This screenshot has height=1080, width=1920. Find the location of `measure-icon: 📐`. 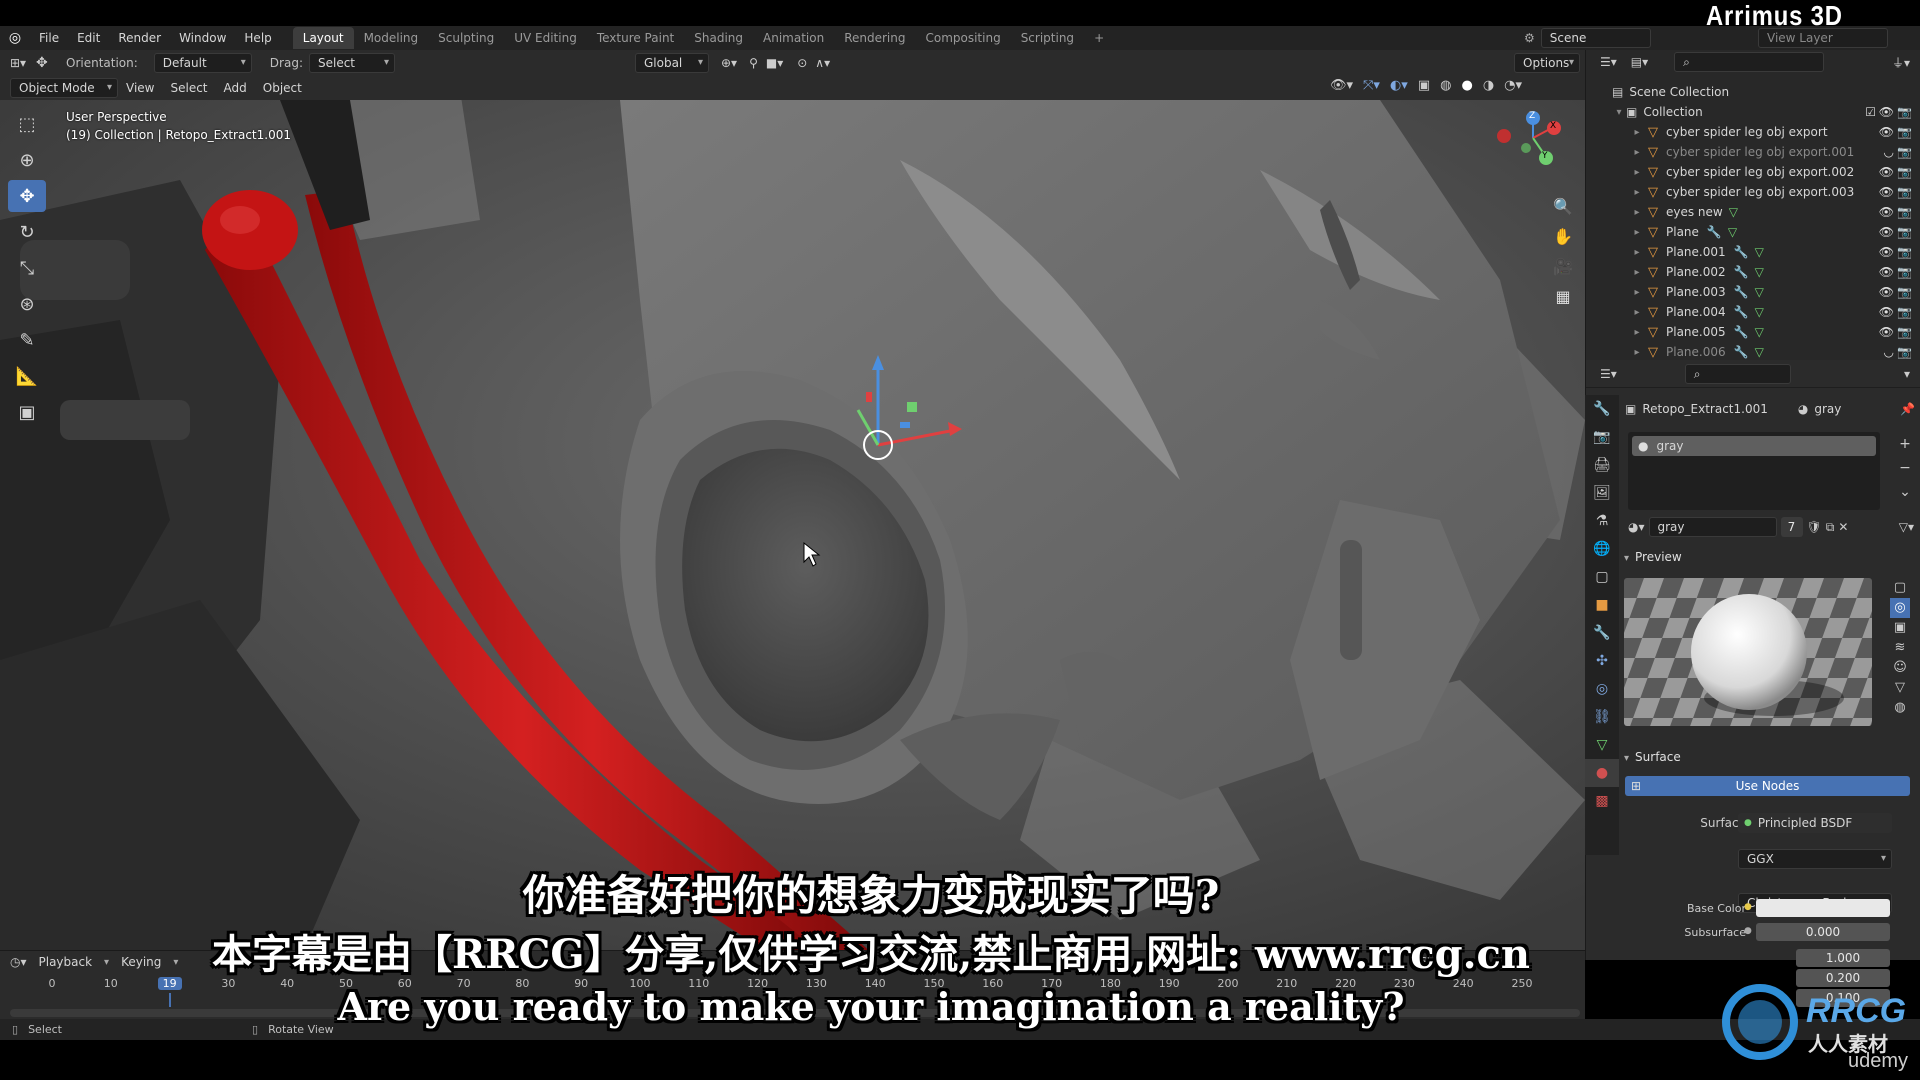

measure-icon: 📐 is located at coordinates (27, 376).